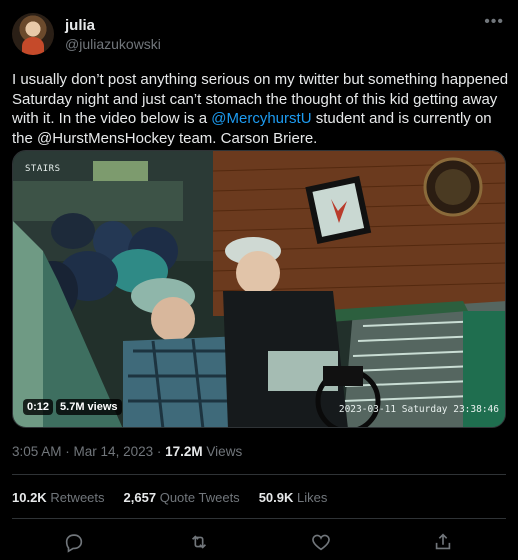 The image size is (518, 560). I want to click on video-badges: 0:12 5.7M views, so click(72, 407).